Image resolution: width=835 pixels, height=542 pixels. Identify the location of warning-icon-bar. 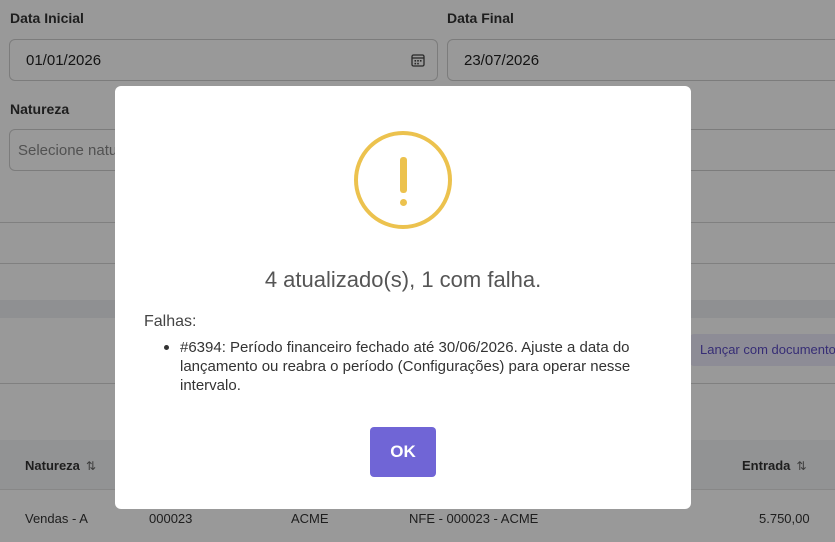
(403, 175).